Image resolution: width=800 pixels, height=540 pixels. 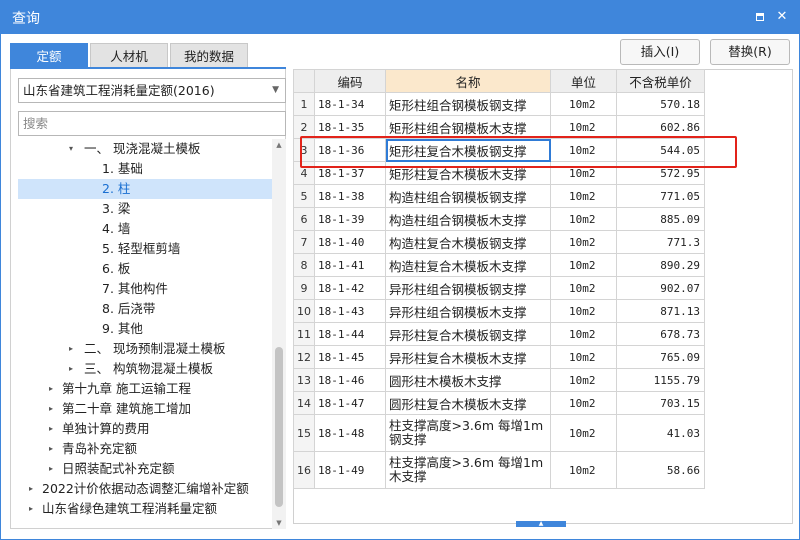 I want to click on search-field, so click(x=152, y=123).